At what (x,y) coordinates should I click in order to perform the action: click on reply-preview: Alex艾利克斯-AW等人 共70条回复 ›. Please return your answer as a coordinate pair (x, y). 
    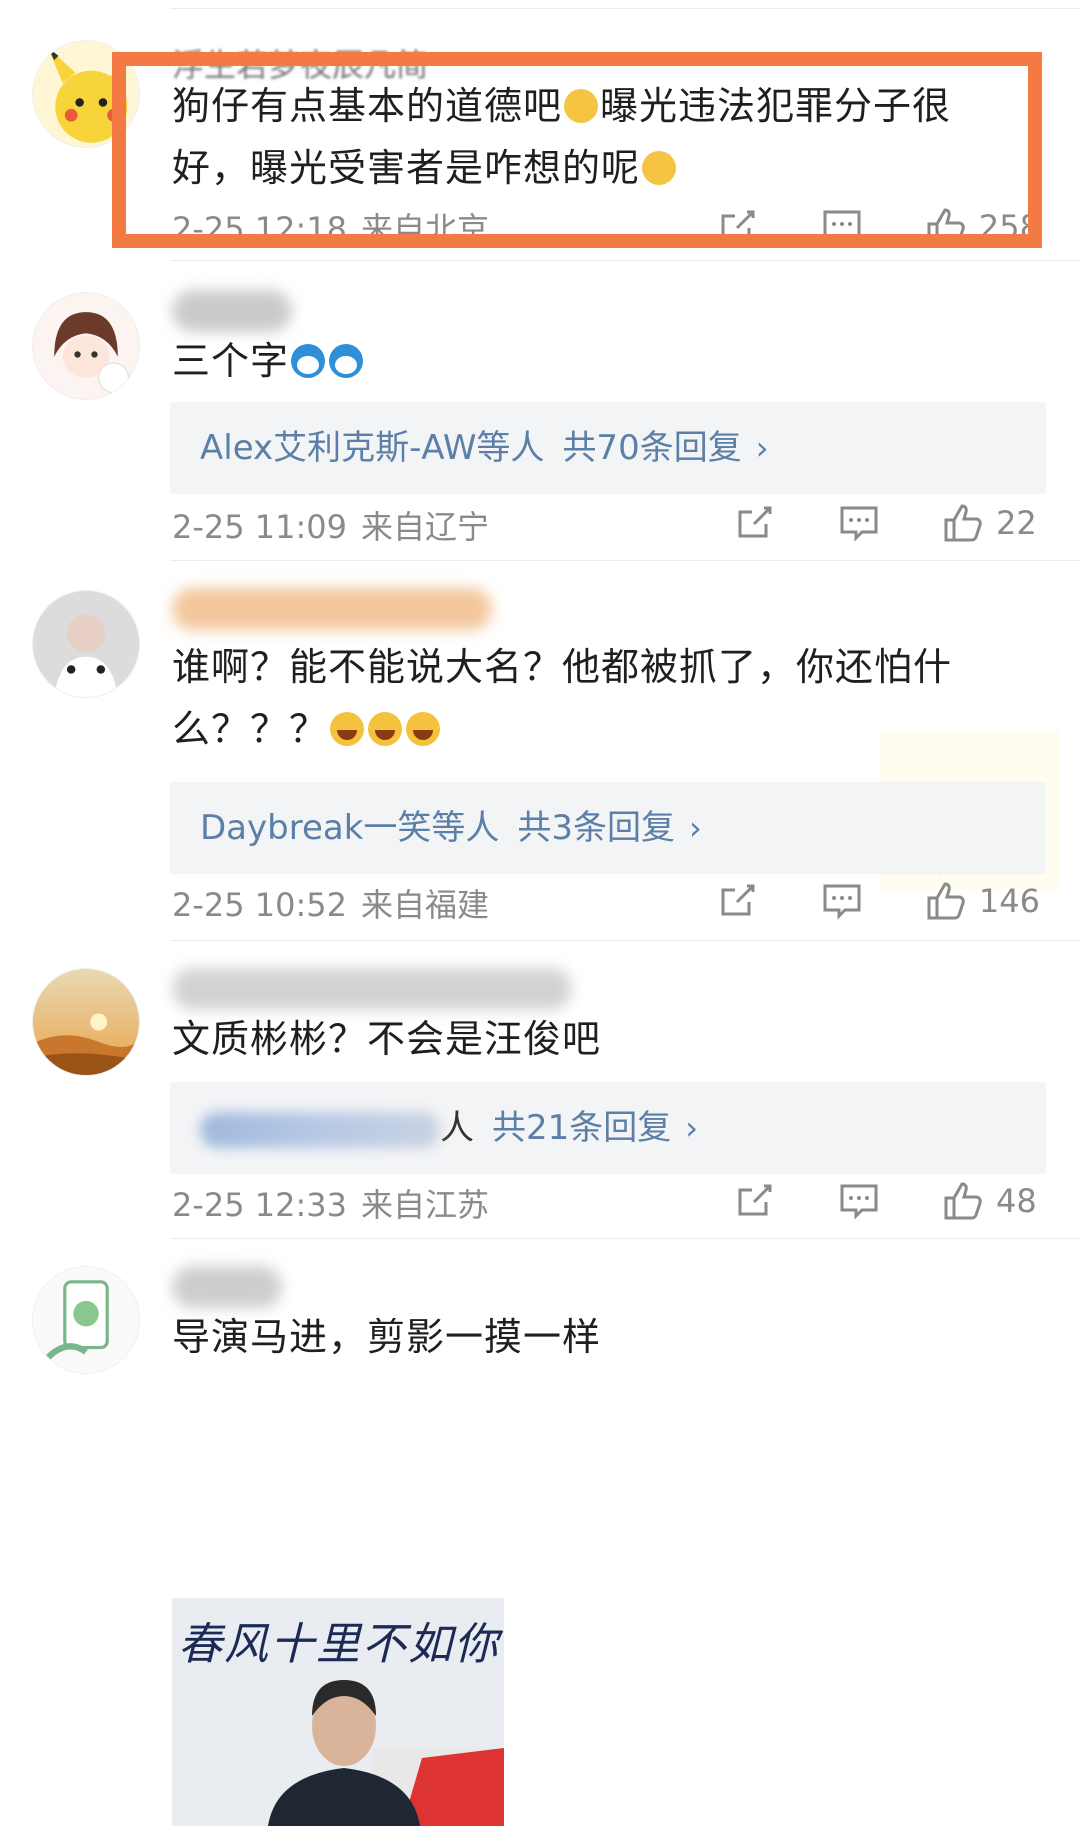
    Looking at the image, I should click on (608, 448).